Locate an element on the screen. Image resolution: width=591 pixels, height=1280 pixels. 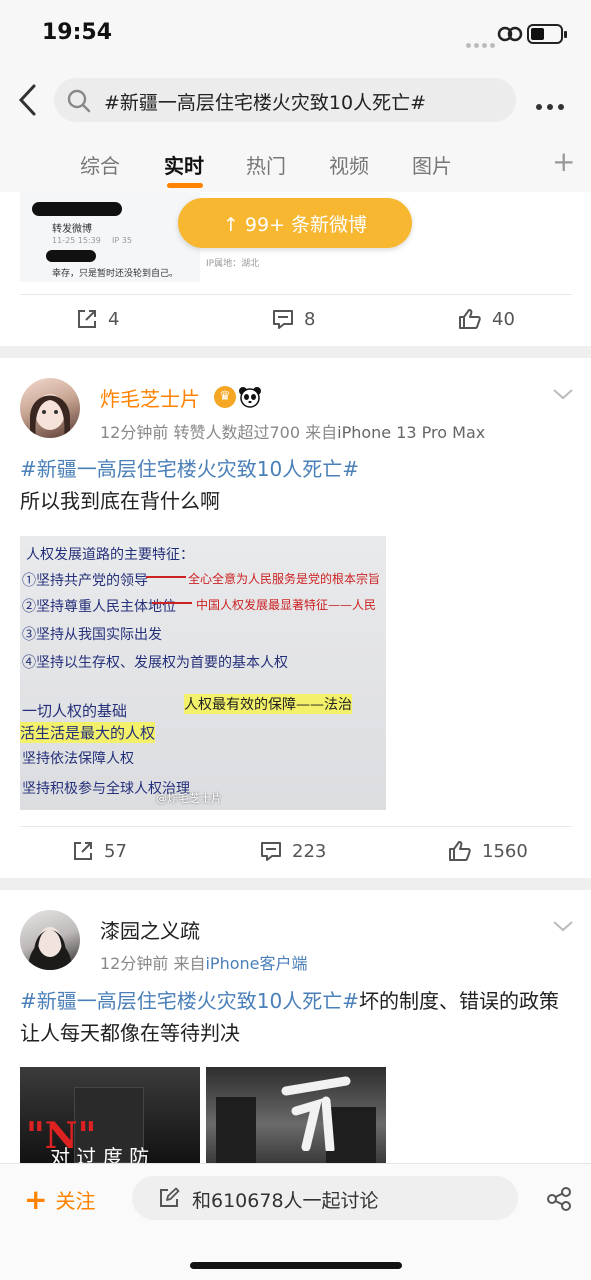
home-indicator is located at coordinates (296, 1265).